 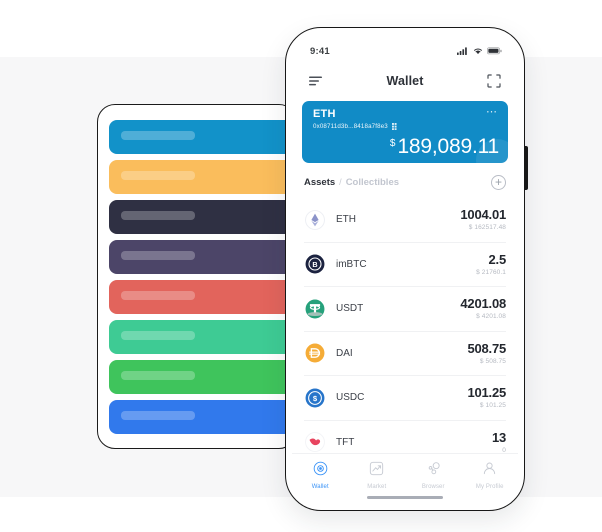 I want to click on asset-symbol: ETH, so click(x=346, y=220).